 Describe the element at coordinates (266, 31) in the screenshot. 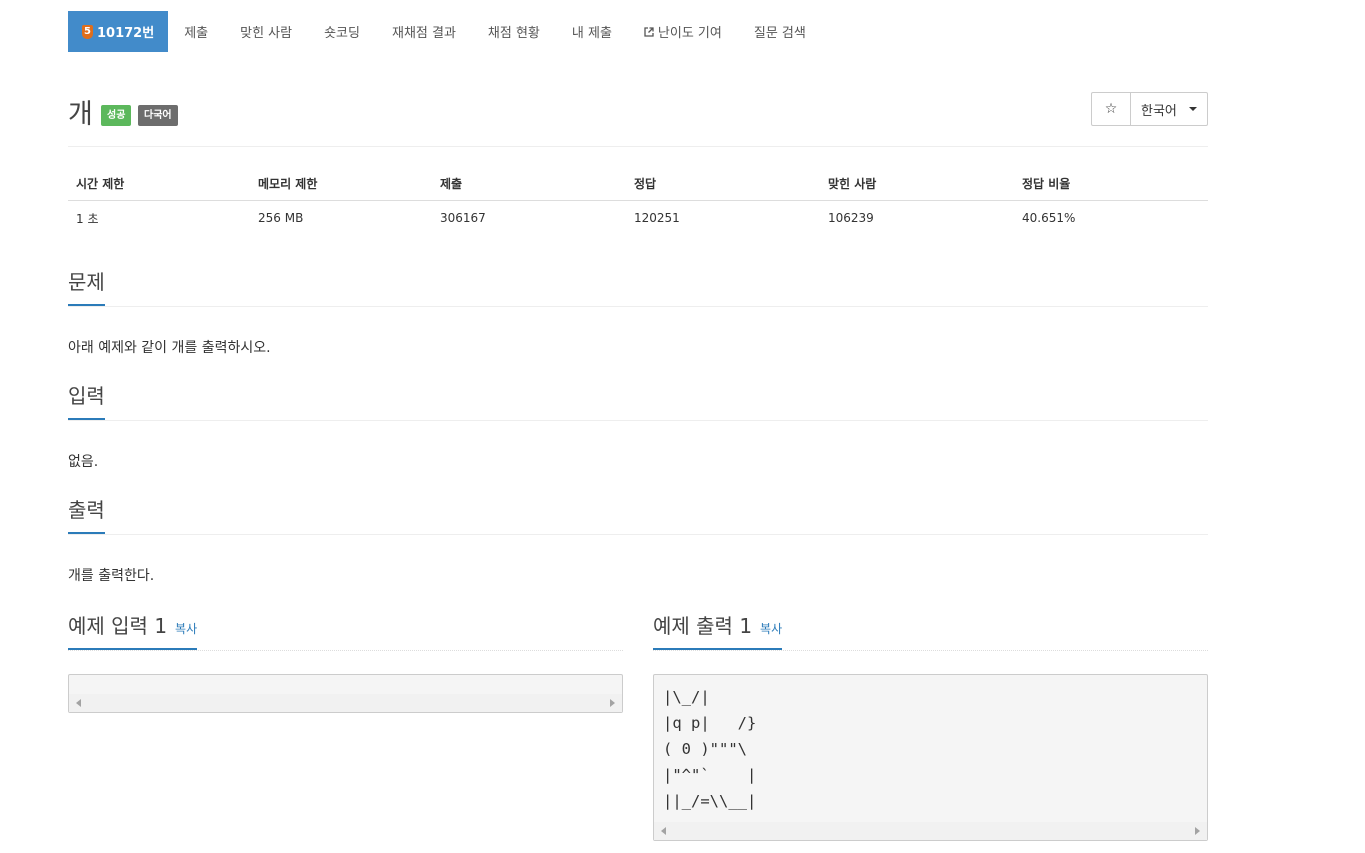

I see `nav-solvers: 맞힌 사람` at that location.